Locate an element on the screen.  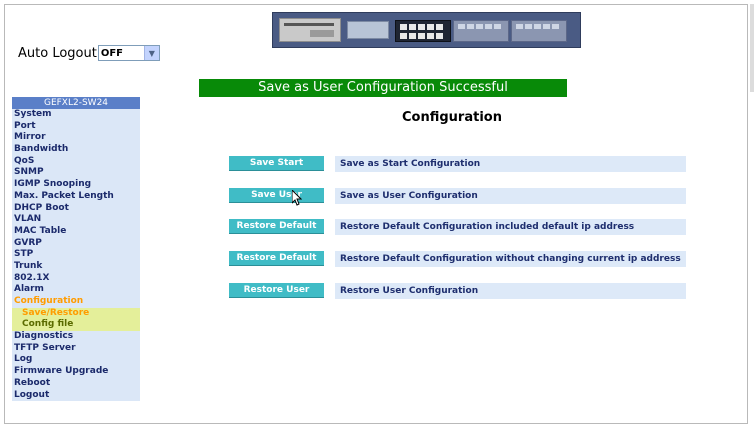
restore-user-description: Restore User Configuration is located at coordinates (510, 291).